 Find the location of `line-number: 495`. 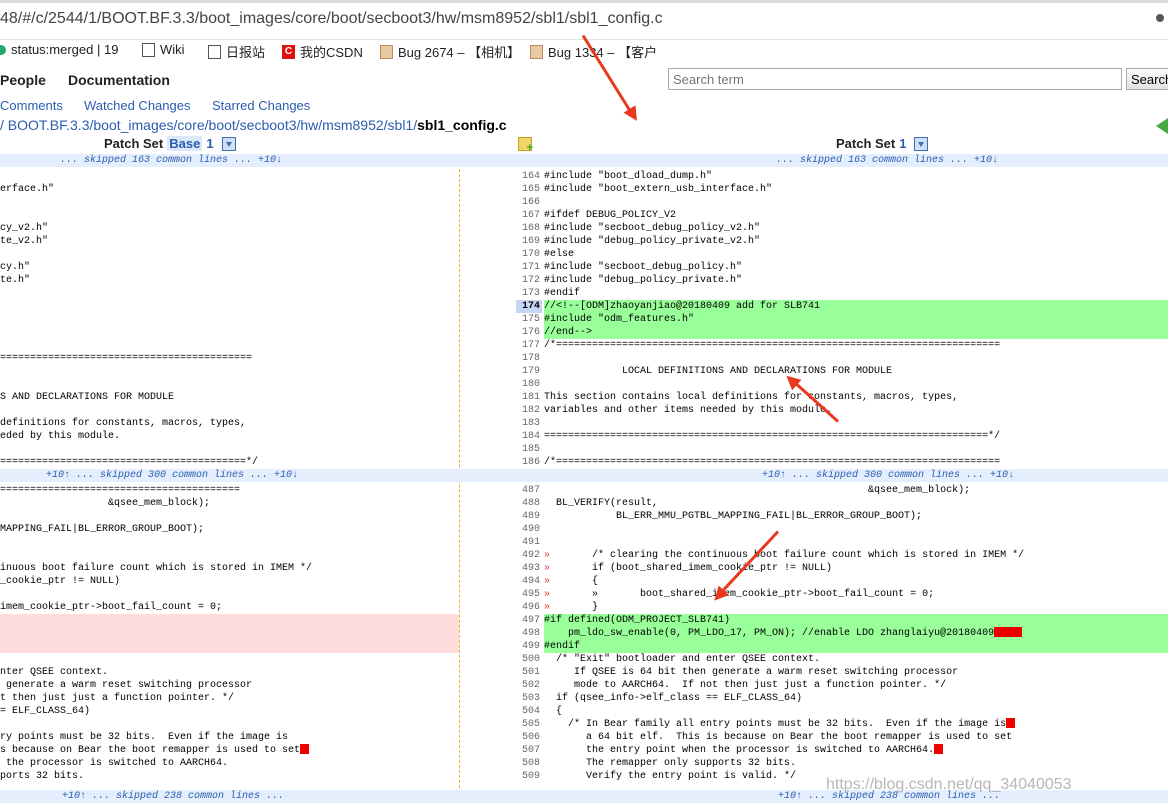

line-number: 495 is located at coordinates (529, 594).